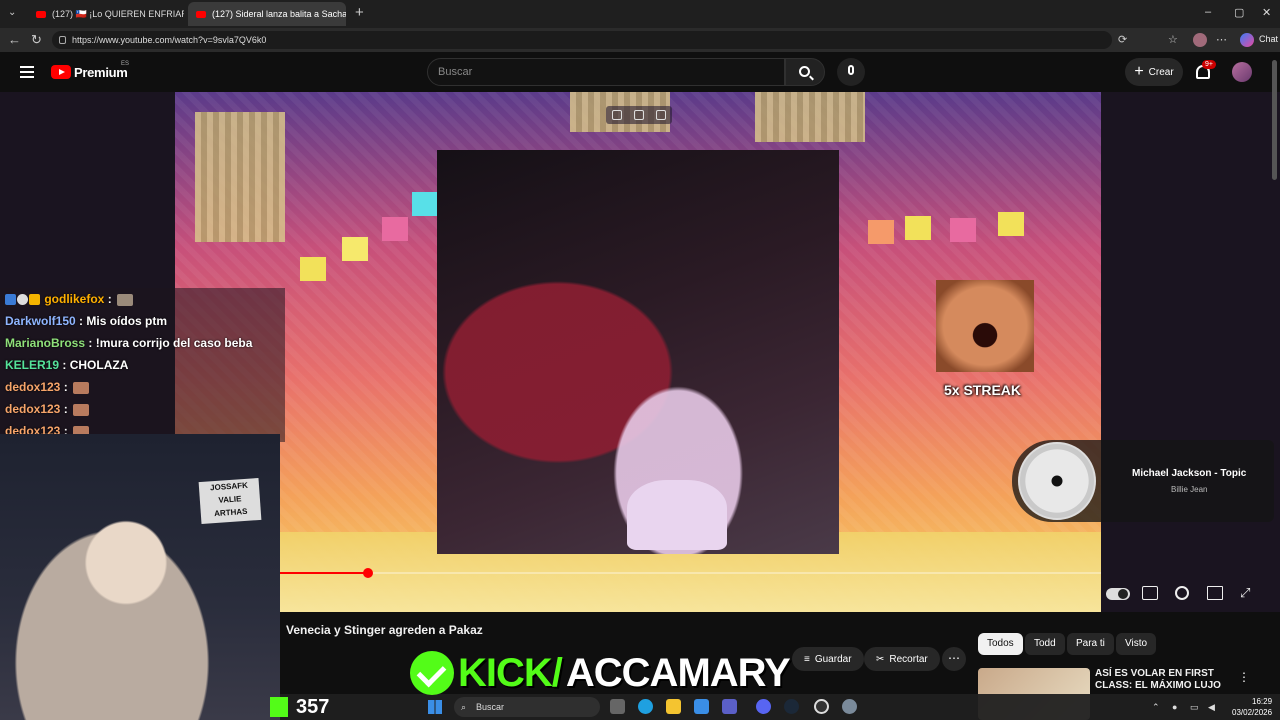 The image size is (1280, 720). What do you see at coordinates (324, 573) in the screenshot?
I see `progress-fill` at bounding box center [324, 573].